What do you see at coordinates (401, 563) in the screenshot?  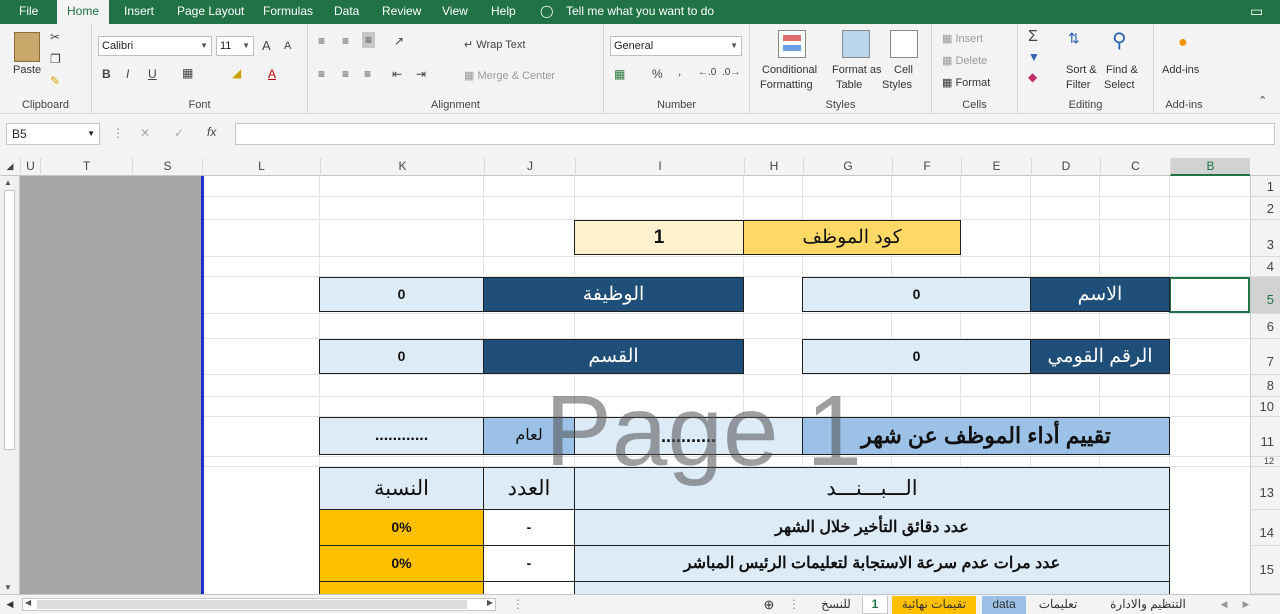 I see `table-row-percent: 0%` at bounding box center [401, 563].